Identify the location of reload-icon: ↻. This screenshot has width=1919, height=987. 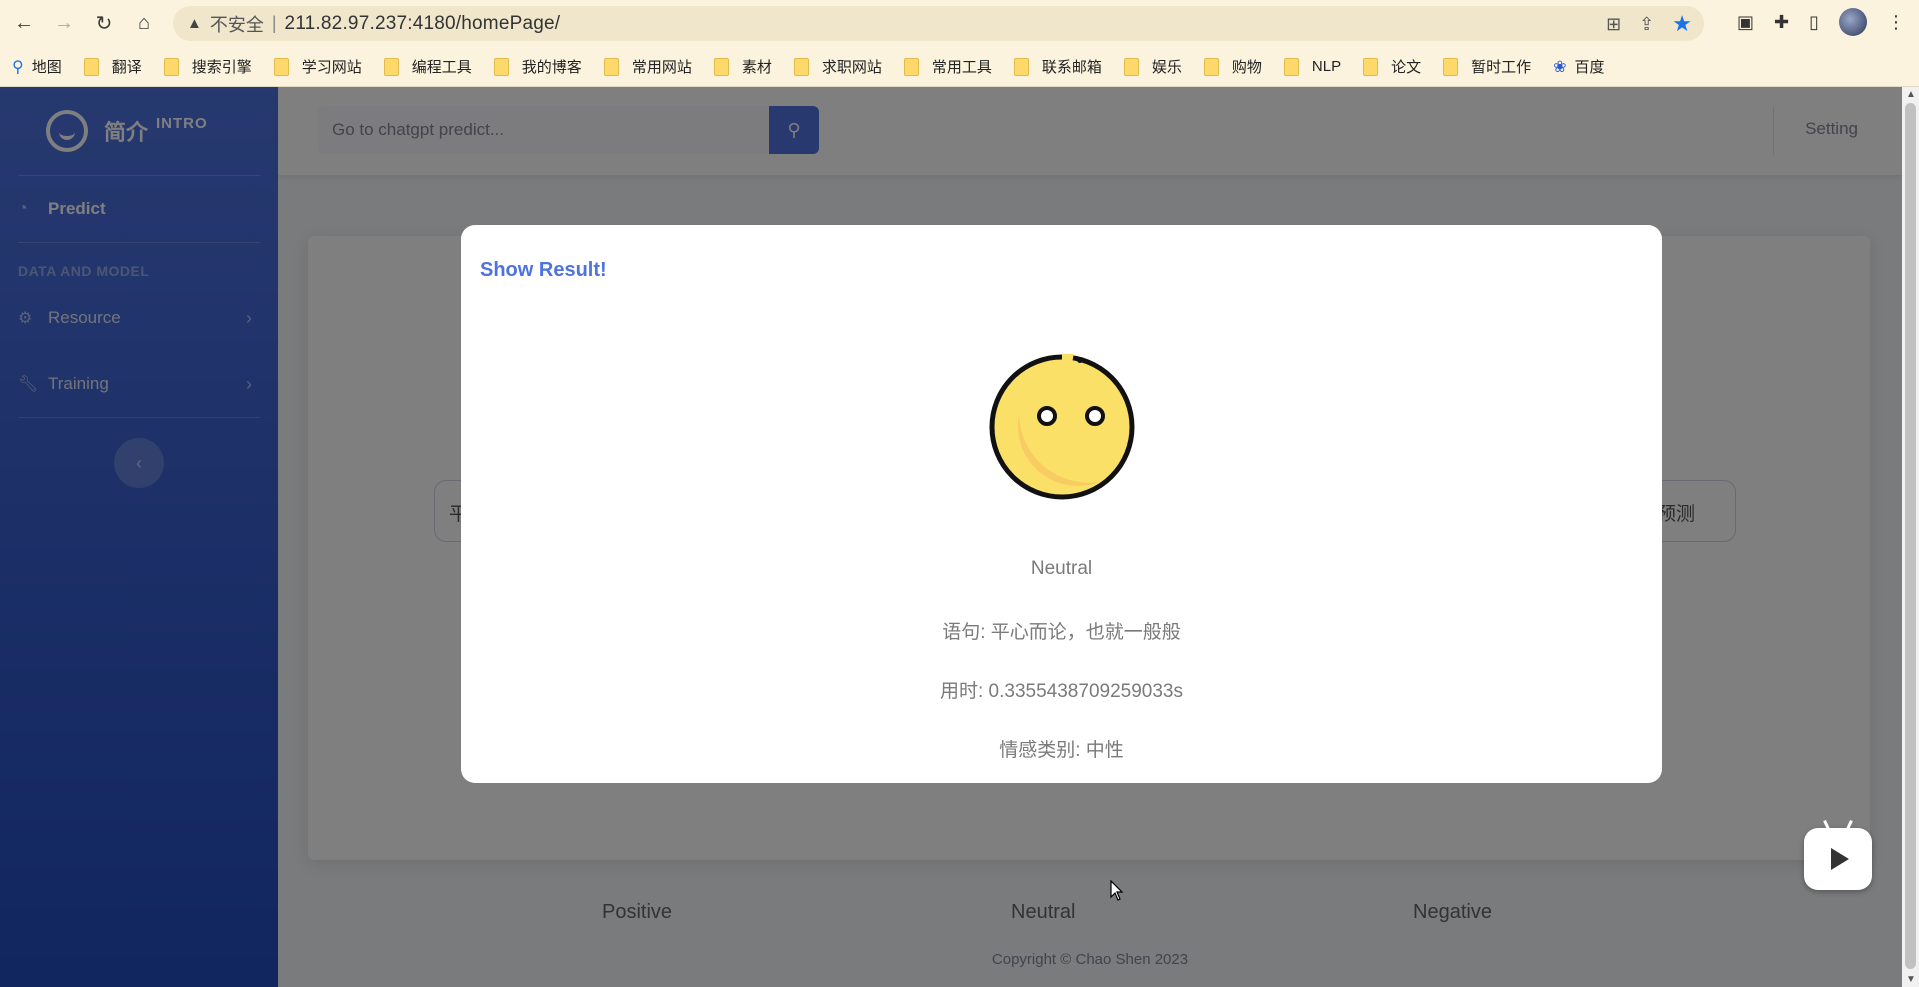
(104, 24).